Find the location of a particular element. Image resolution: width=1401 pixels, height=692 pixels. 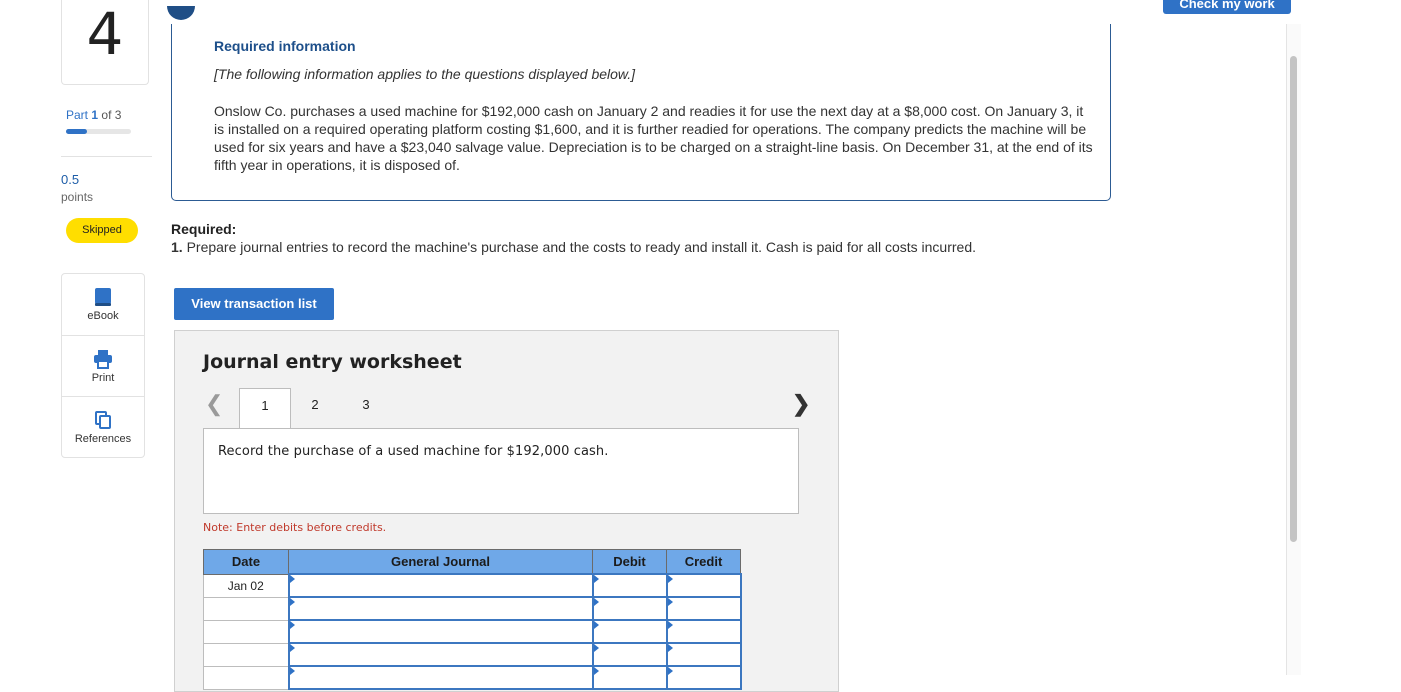

tools-panel: eBook Print References is located at coordinates (103, 365).